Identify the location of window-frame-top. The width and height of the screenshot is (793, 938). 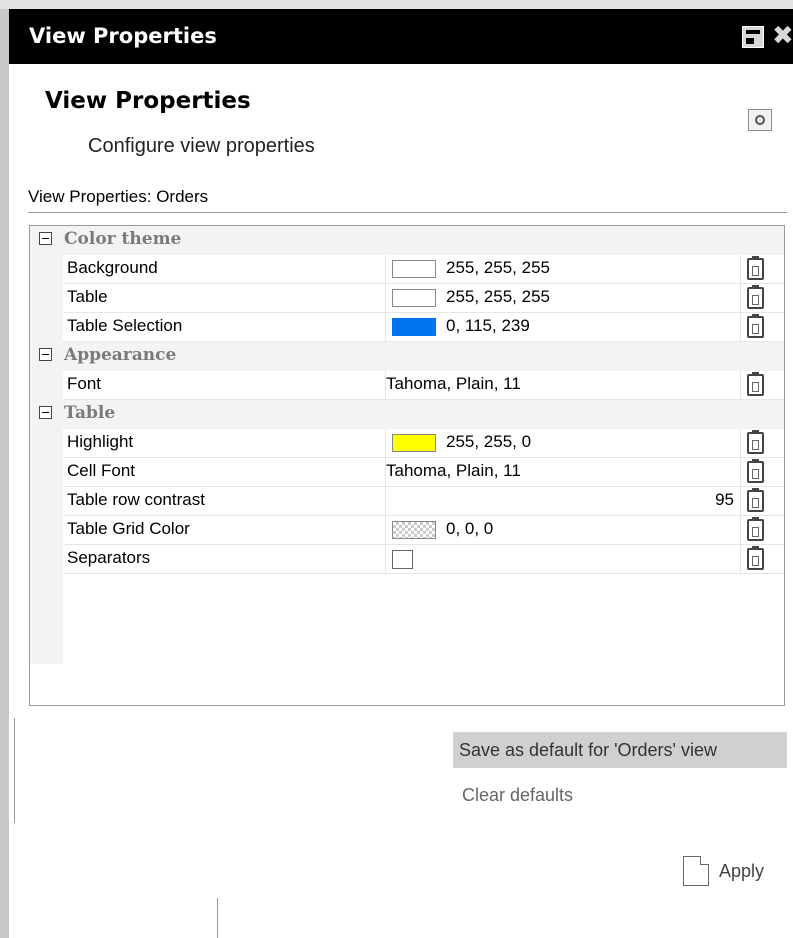
(396, 4).